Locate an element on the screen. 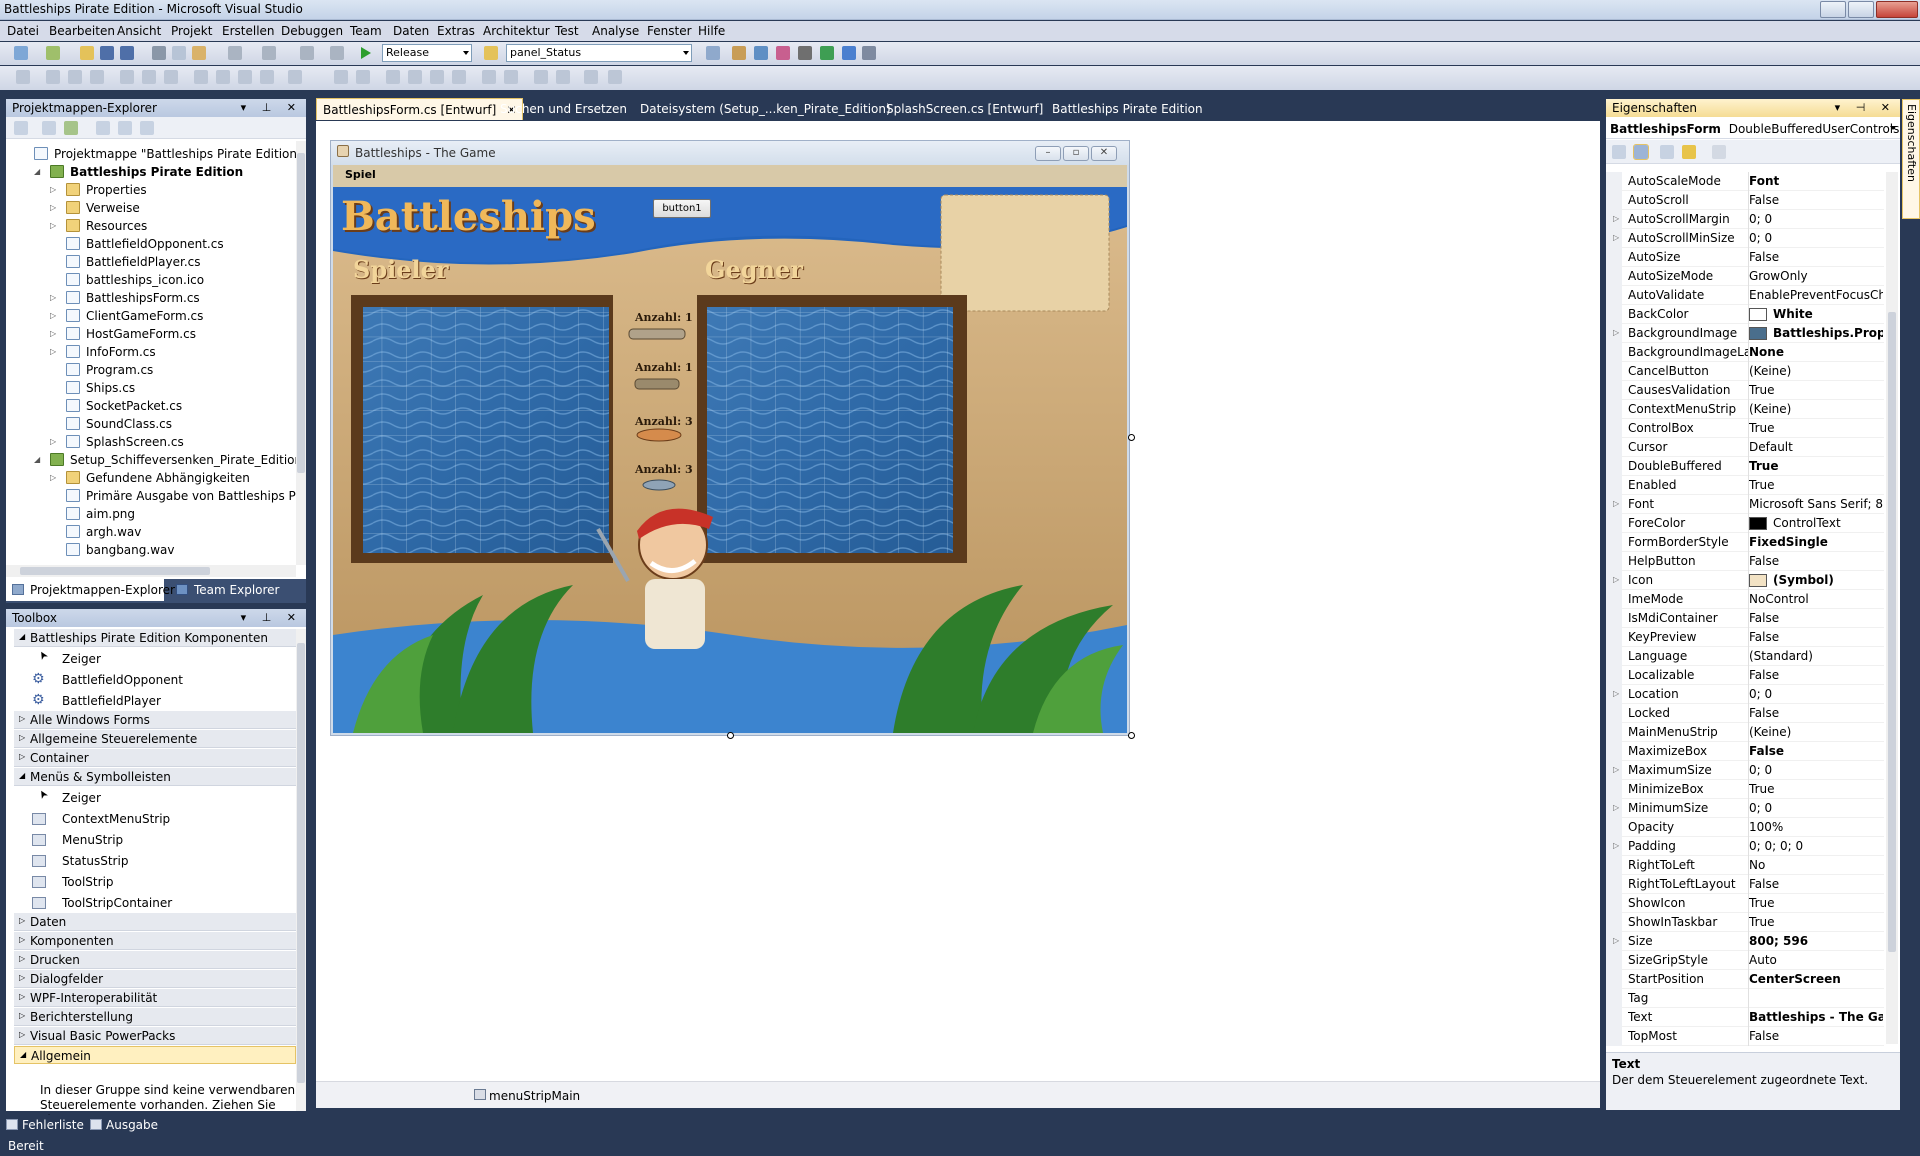 The width and height of the screenshot is (1920, 1156). property-value: GrowOnly is located at coordinates (1816, 276).